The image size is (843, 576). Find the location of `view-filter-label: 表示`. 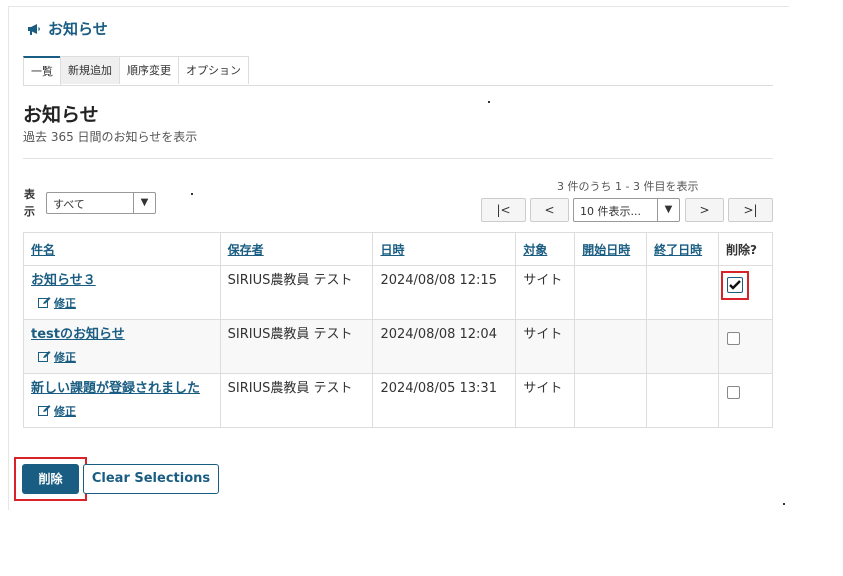

view-filter-label: 表示 is located at coordinates (29, 203).